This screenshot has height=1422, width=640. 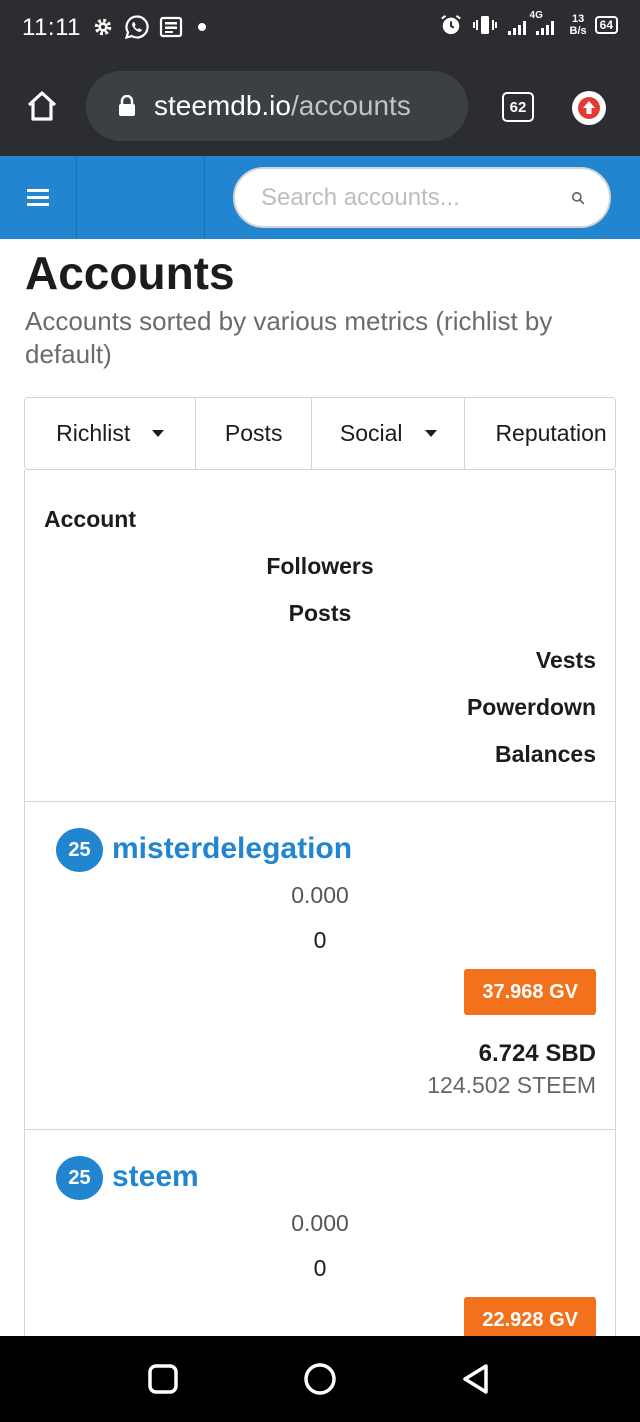 What do you see at coordinates (578, 19) in the screenshot?
I see `network-speed-value: 13` at bounding box center [578, 19].